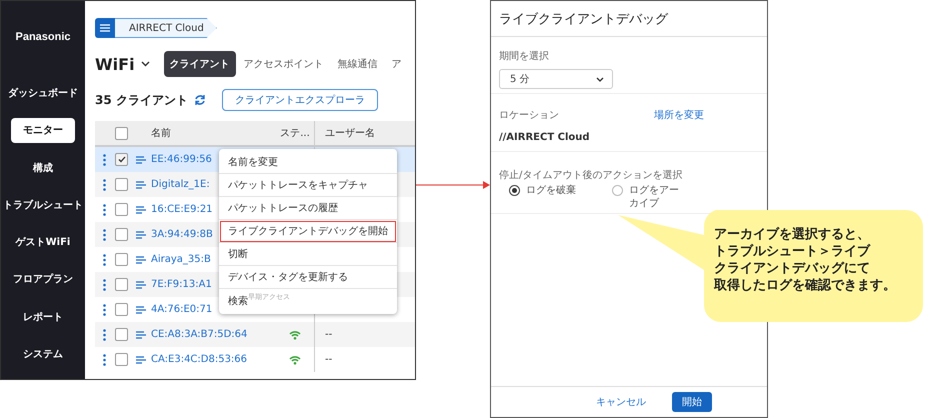 The height and width of the screenshot is (418, 925). Describe the element at coordinates (43, 37) in the screenshot. I see `brand-logo: Panasonic` at that location.